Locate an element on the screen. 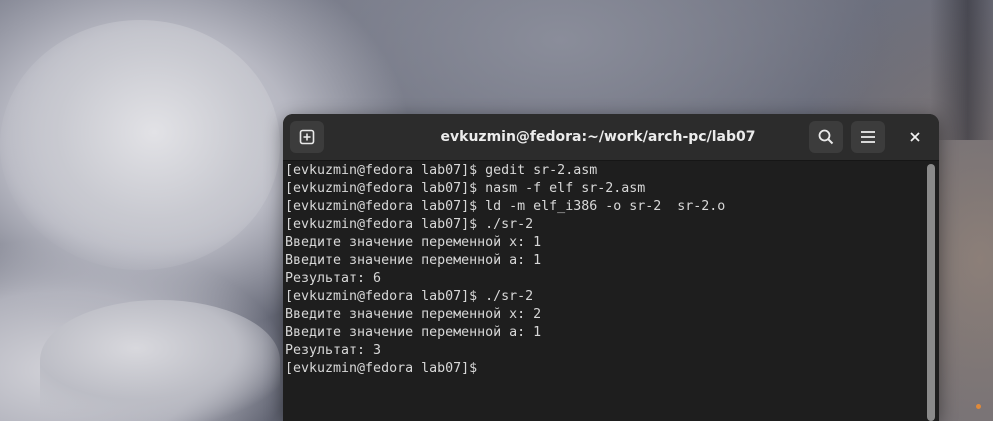 This screenshot has height=421, width=993. search-icon is located at coordinates (826, 137).